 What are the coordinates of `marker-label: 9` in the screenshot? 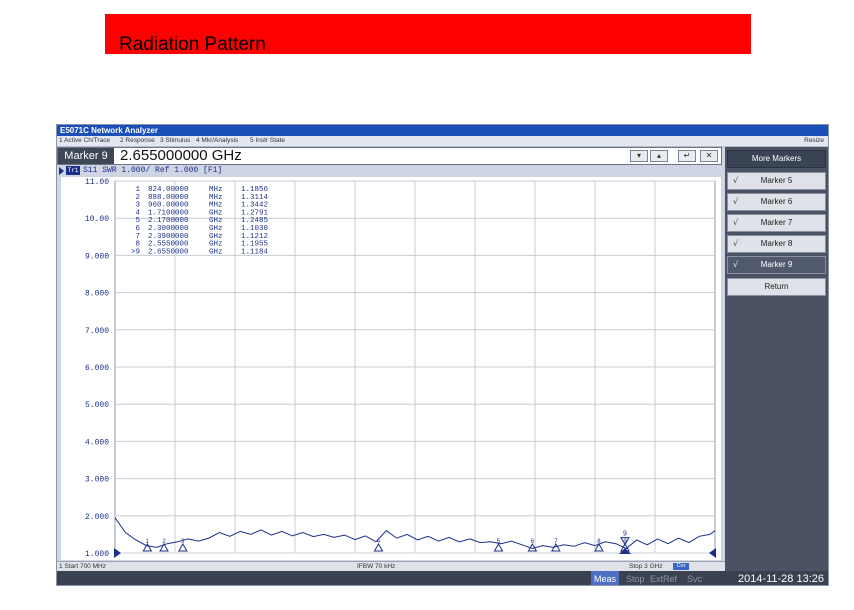 It's located at (625, 534).